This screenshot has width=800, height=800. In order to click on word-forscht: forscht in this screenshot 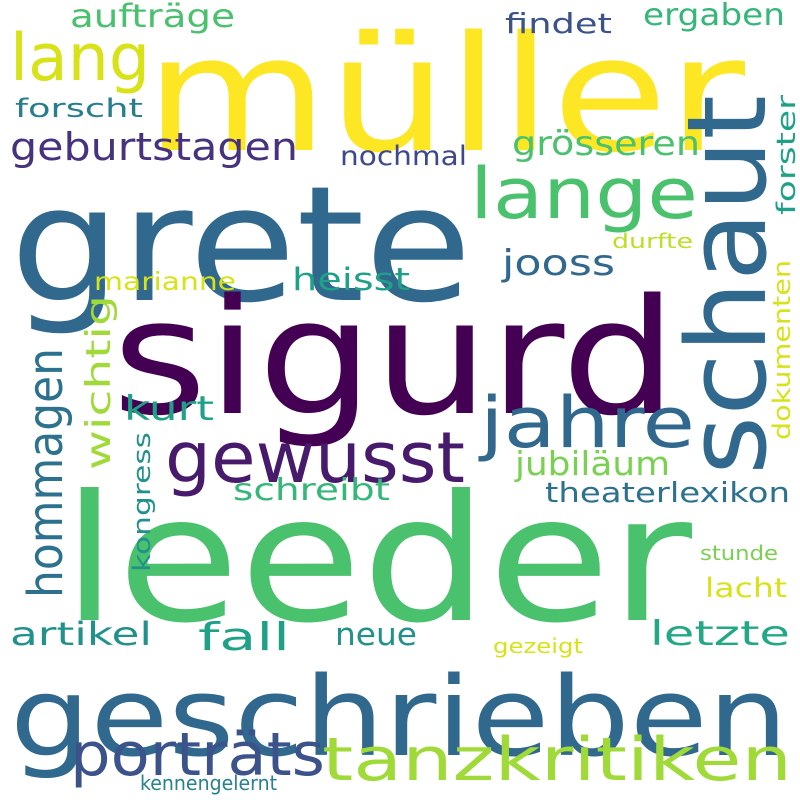, I will do `click(79, 109)`.